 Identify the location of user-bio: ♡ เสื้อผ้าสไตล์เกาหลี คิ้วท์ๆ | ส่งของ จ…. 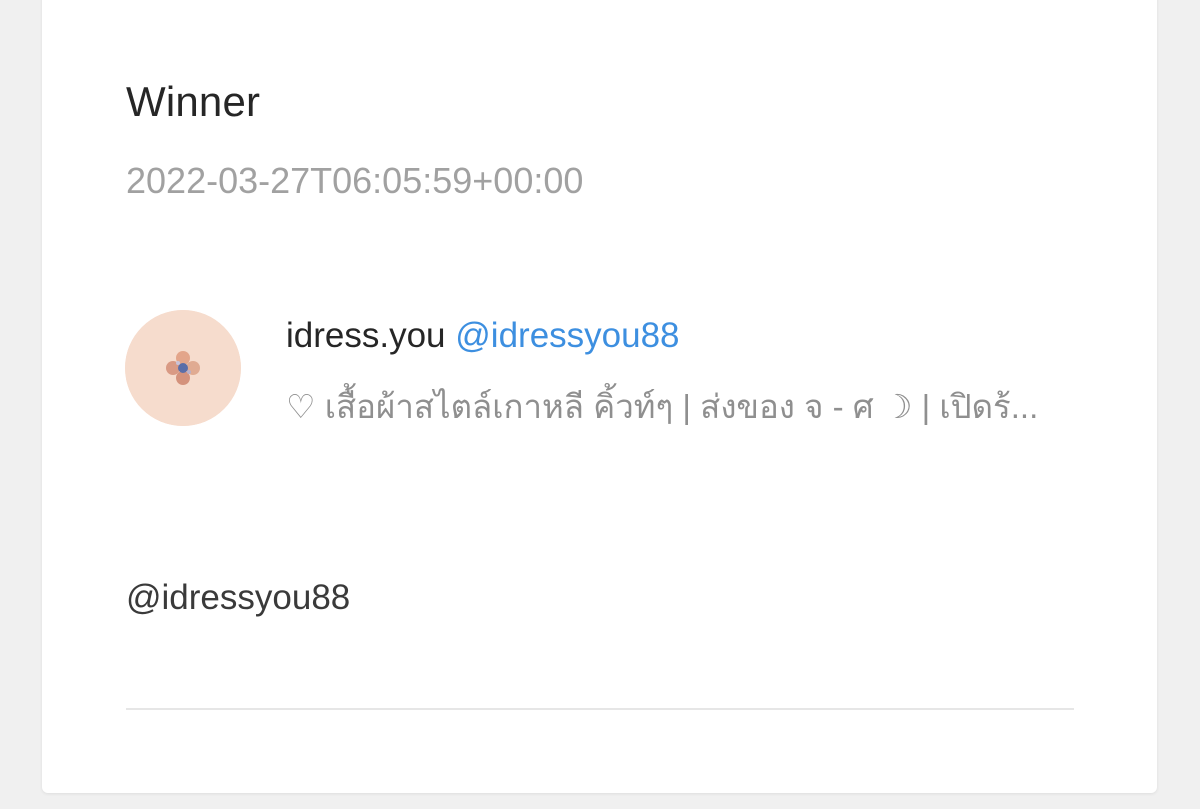
(662, 406).